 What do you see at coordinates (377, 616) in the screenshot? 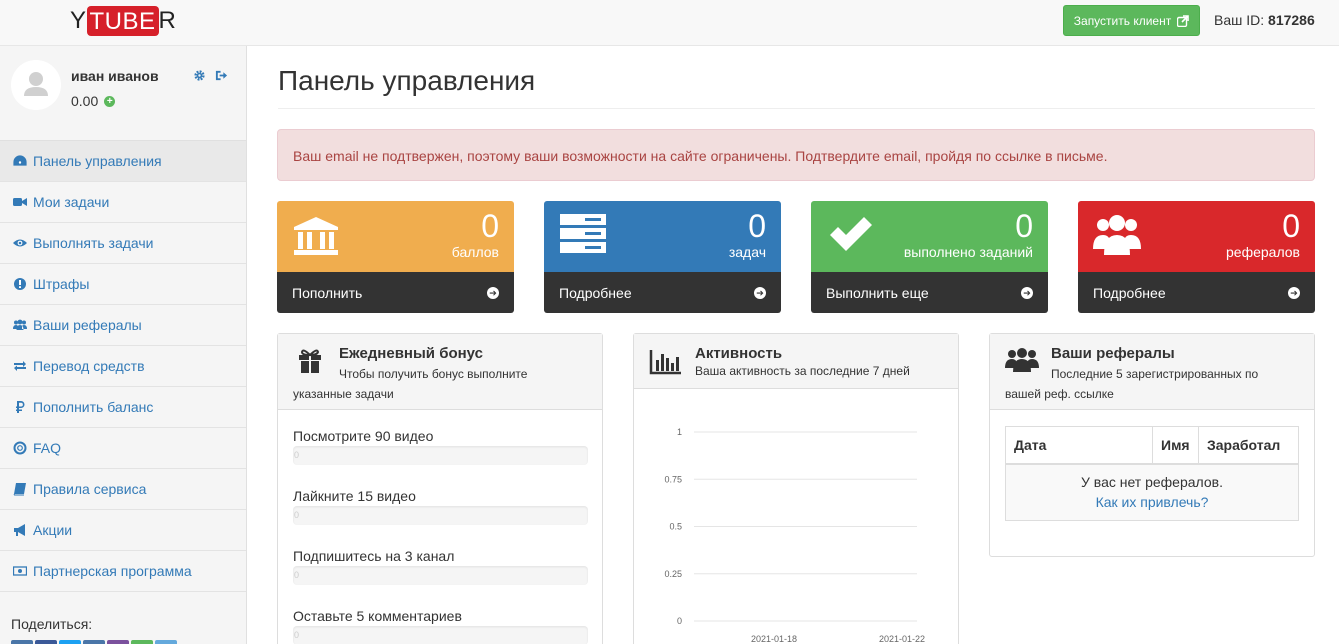
I see `bonus-task-label: Оставьте 5 комментариев` at bounding box center [377, 616].